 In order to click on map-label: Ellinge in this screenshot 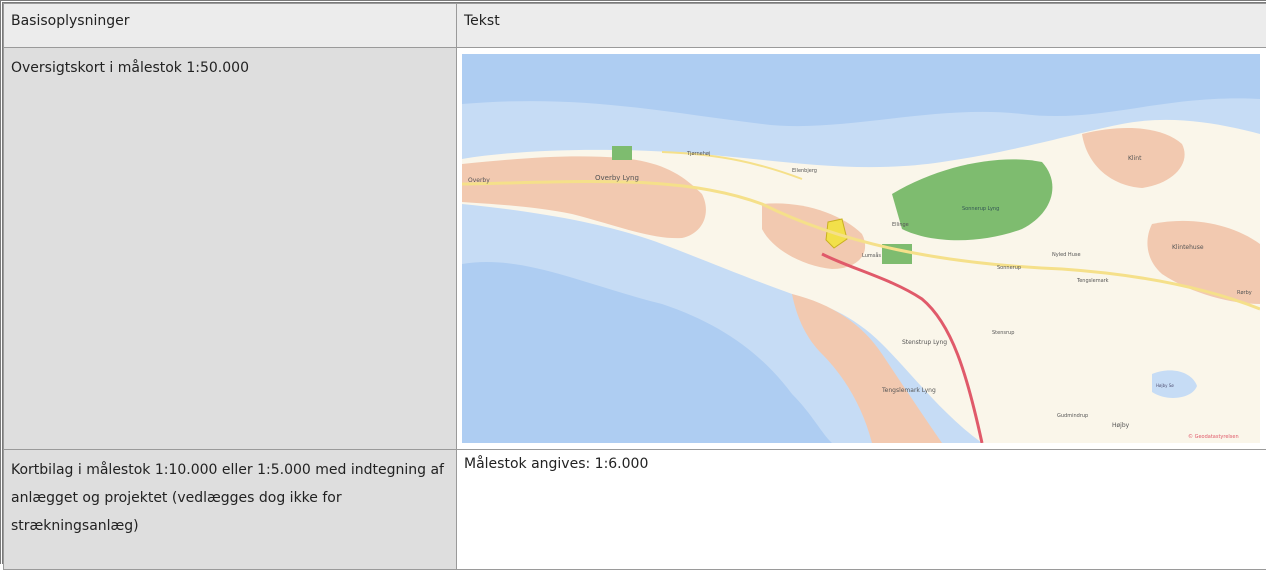, I will do `click(900, 225)`.